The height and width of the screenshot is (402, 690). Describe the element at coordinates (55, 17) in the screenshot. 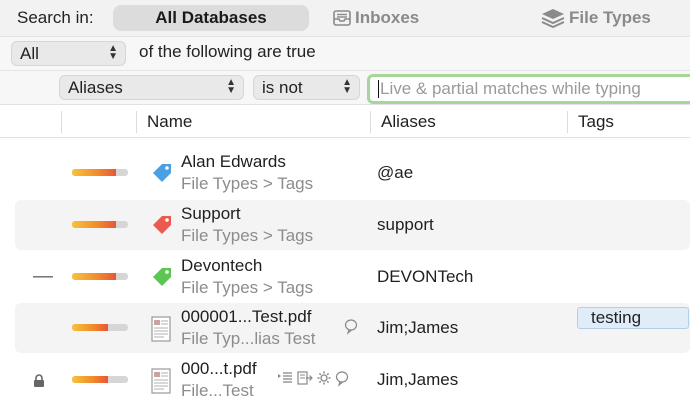

I see `search-in-label: Search in:` at that location.